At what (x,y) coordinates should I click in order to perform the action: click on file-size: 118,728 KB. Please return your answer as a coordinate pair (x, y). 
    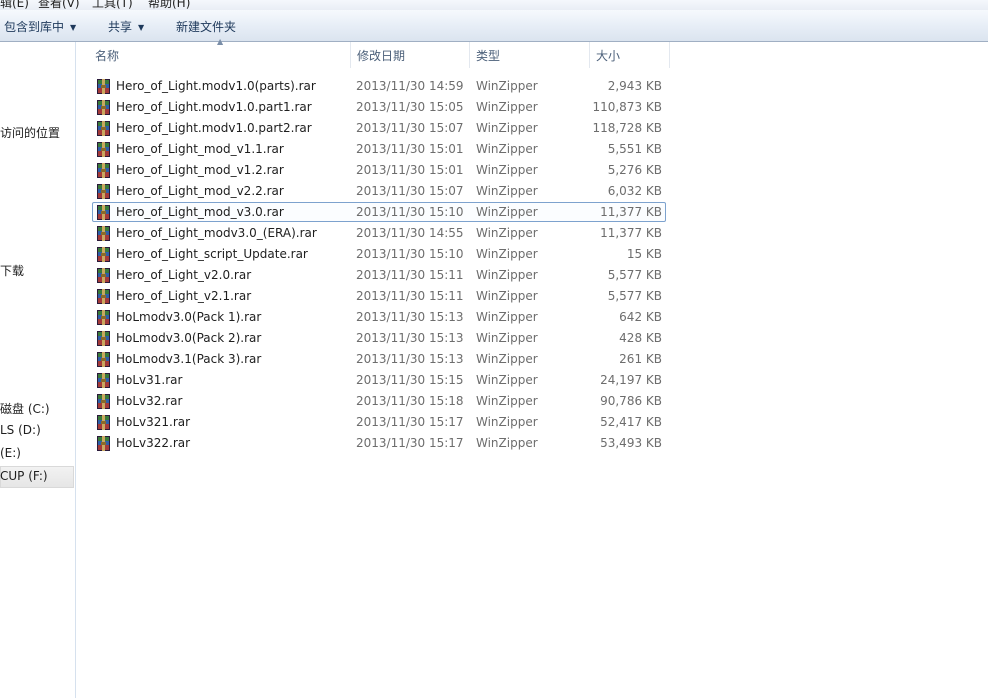
    Looking at the image, I should click on (627, 128).